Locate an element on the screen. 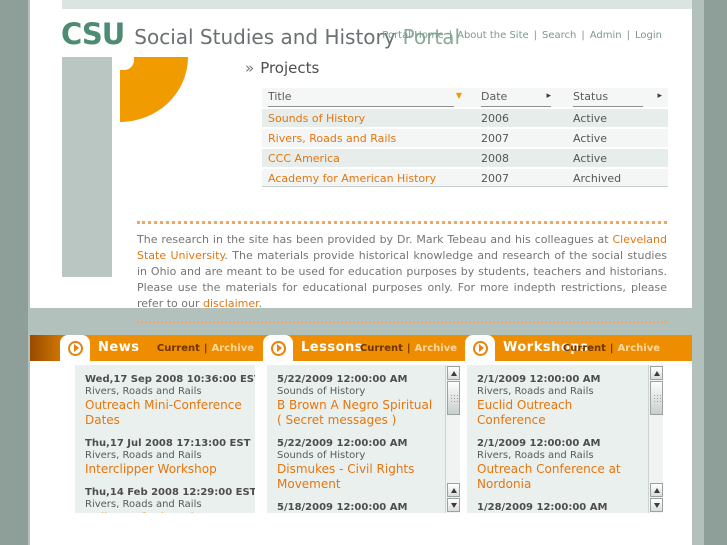 This screenshot has height=545, width=727. status-column-label: Status is located at coordinates (608, 98).